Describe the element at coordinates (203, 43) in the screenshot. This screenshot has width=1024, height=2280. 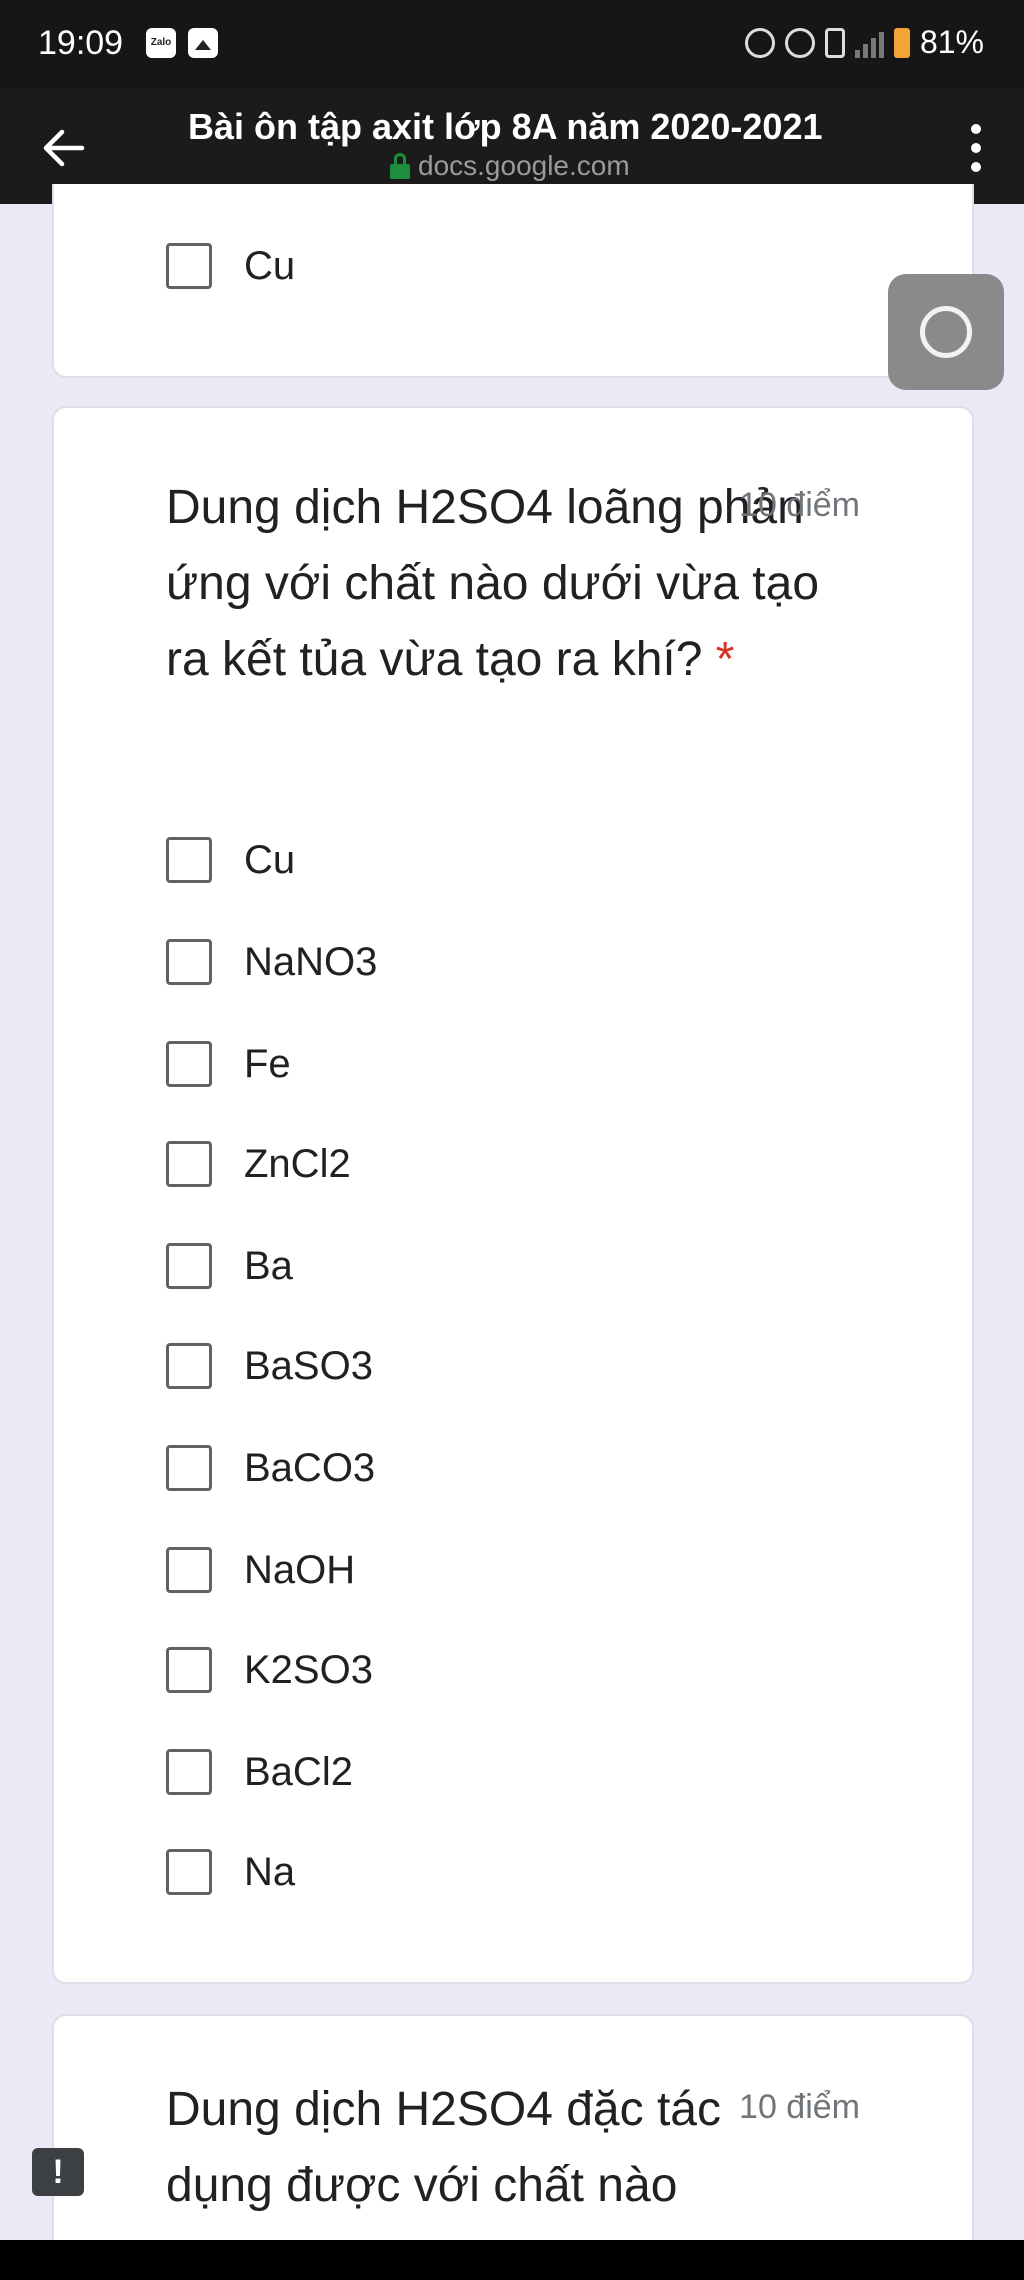
I see `gallery-icon` at that location.